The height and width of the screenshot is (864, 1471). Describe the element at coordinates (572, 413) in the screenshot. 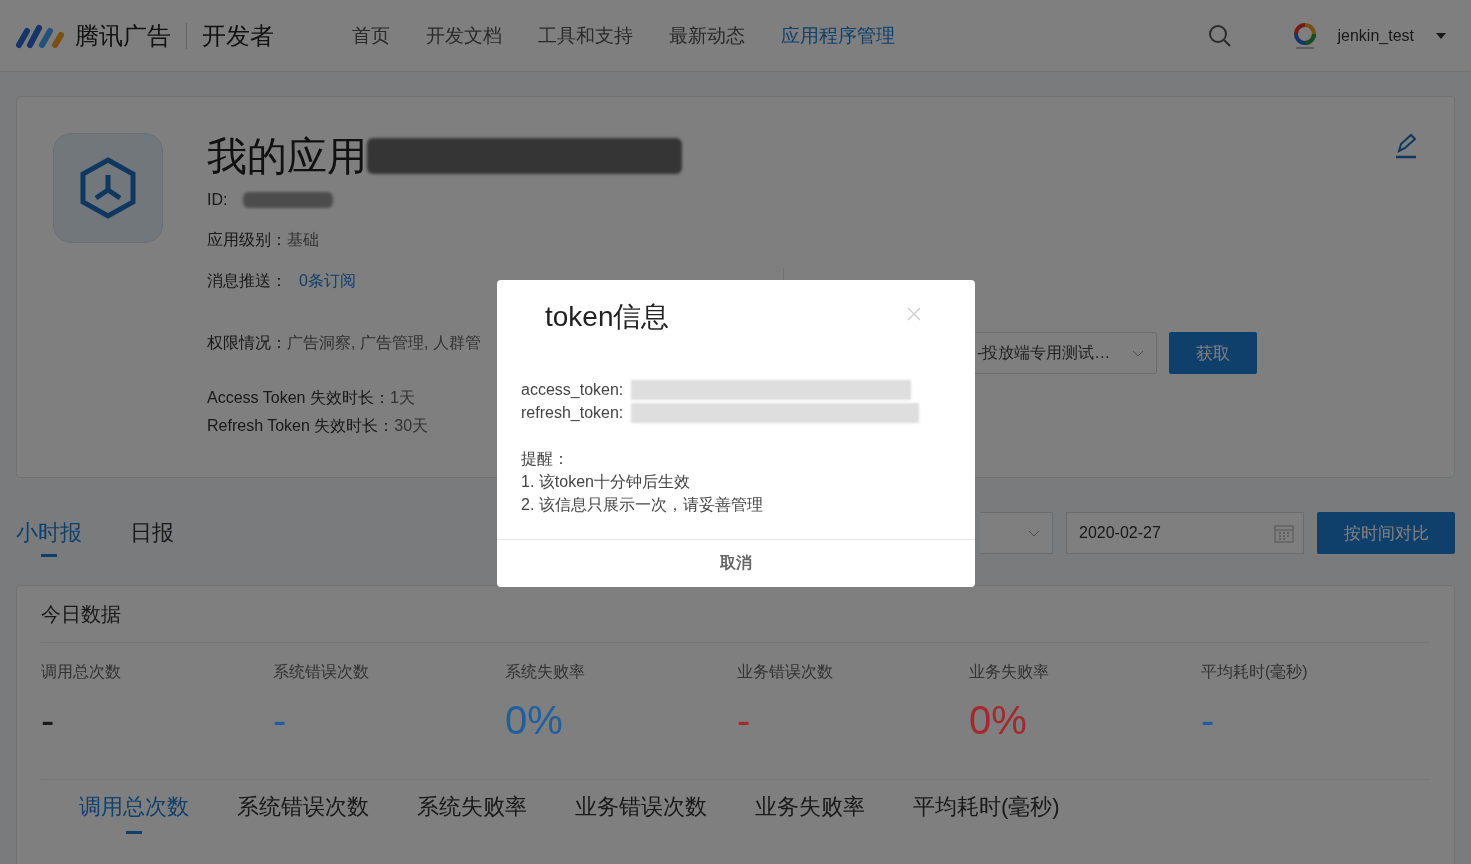

I see `token-label: refresh_token:` at that location.